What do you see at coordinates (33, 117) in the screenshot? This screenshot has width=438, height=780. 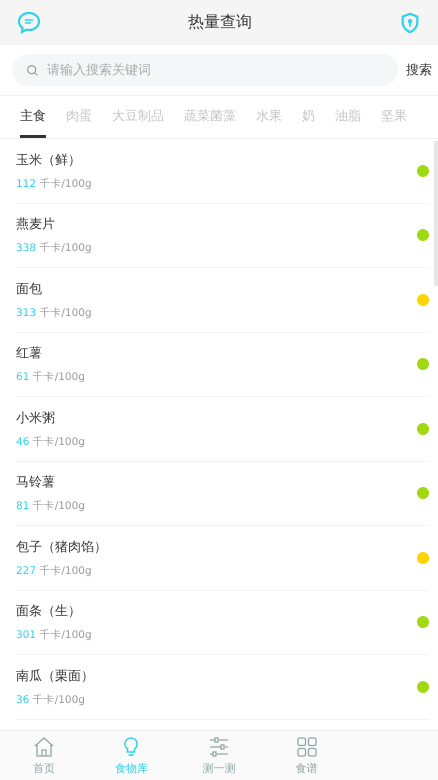 I see `category-tab: 主食` at bounding box center [33, 117].